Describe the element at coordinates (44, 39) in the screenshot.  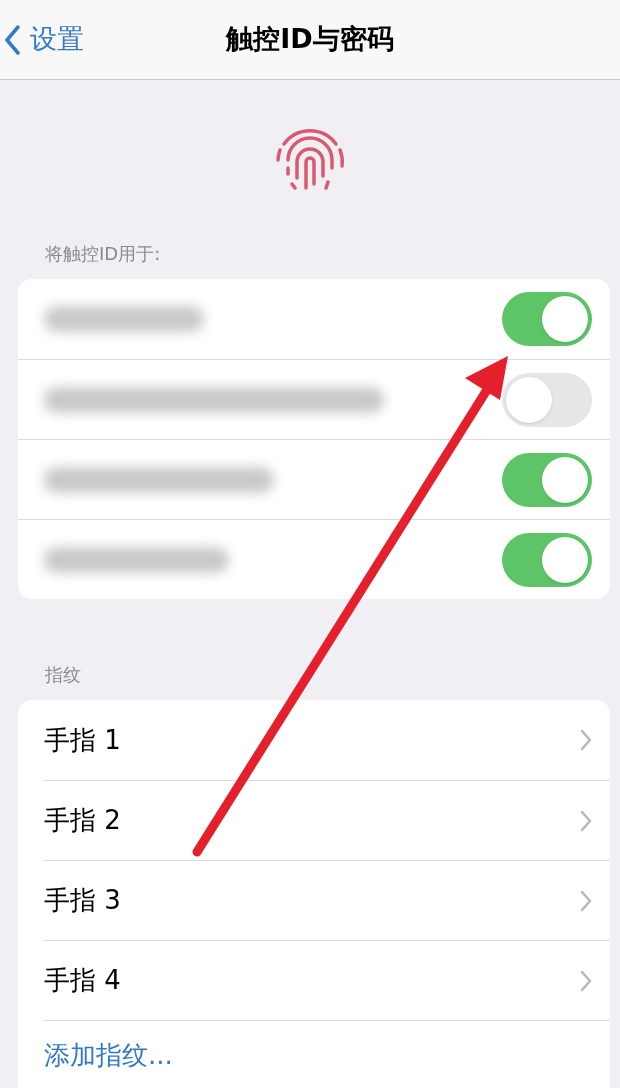
I see `back-button: 设置` at that location.